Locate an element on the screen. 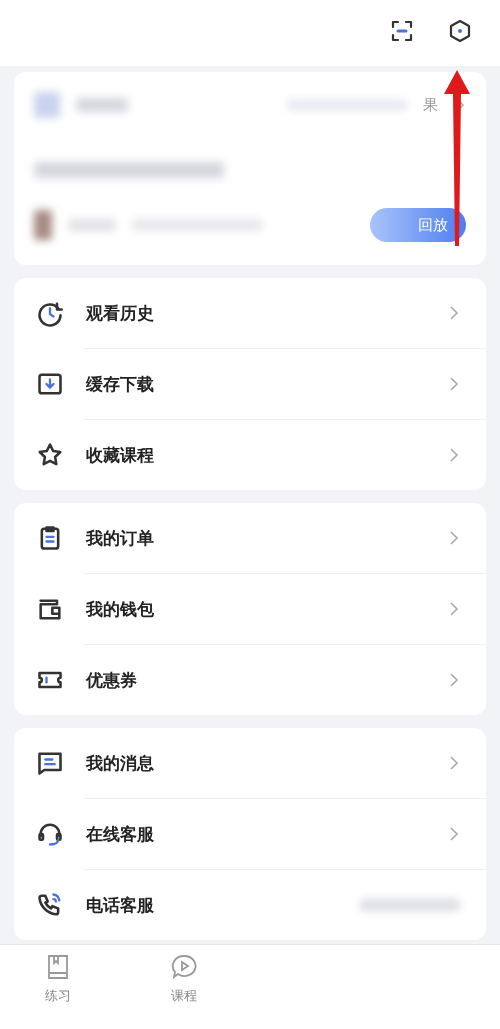 The image size is (500, 1029). menu-item: 收藏课程 is located at coordinates (250, 455).